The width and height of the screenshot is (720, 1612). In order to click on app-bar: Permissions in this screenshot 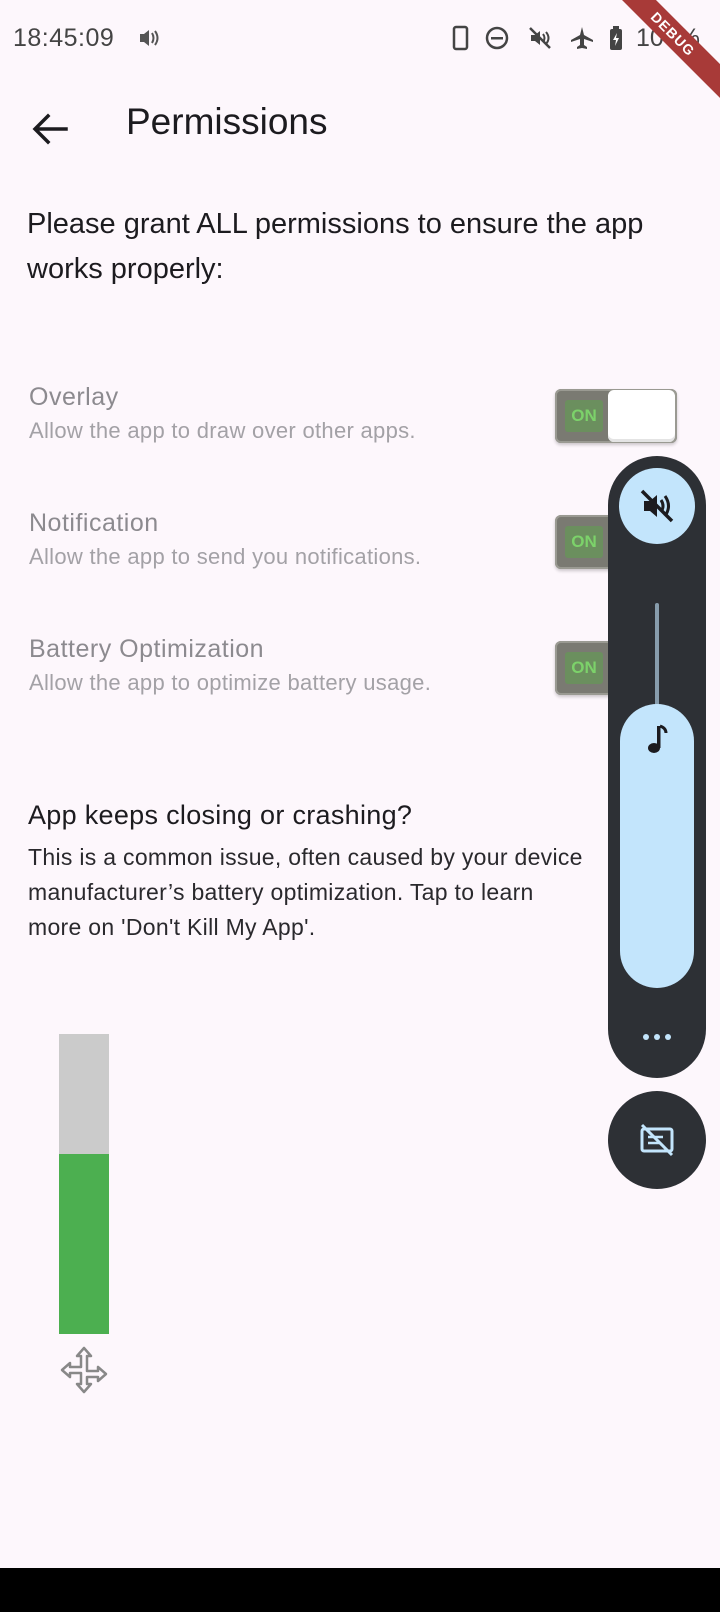, I will do `click(360, 125)`.